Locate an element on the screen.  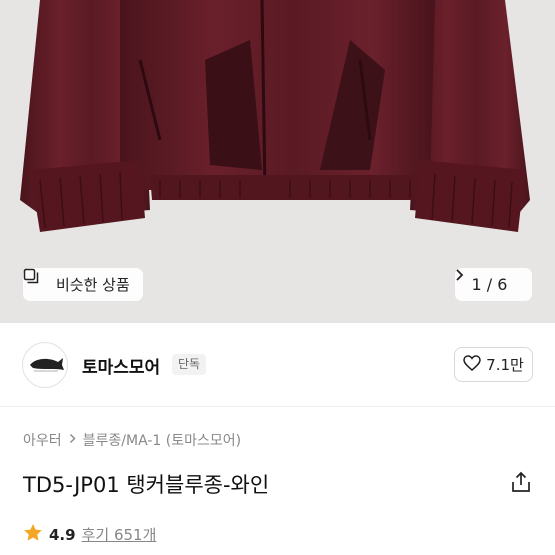
breadcrumb-item-outer: 아우터 is located at coordinates (42, 440).